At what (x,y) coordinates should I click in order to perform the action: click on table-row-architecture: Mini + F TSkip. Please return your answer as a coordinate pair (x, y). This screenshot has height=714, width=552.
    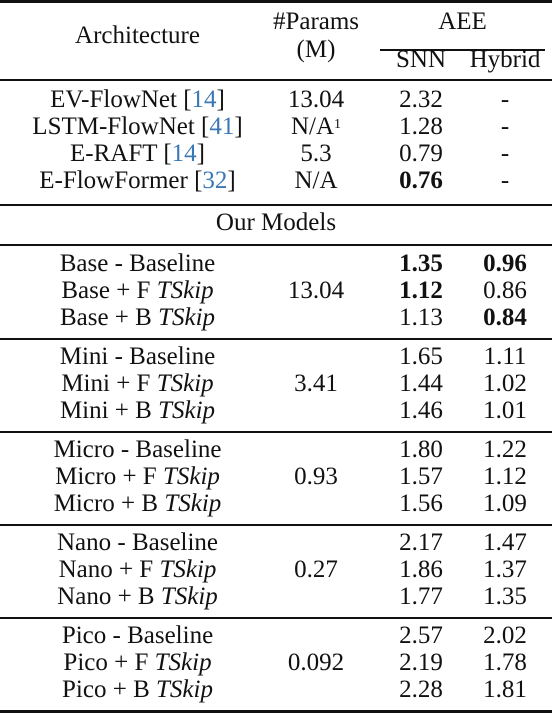
    Looking at the image, I should click on (137, 384).